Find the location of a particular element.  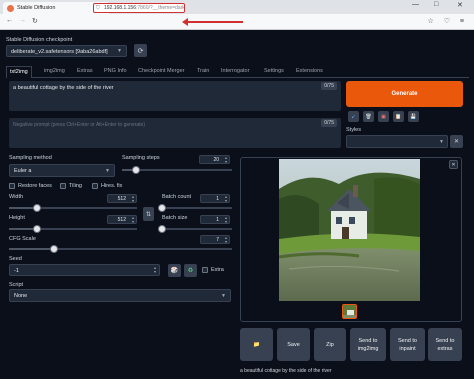

close-icon: ✕ is located at coordinates (453, 164).